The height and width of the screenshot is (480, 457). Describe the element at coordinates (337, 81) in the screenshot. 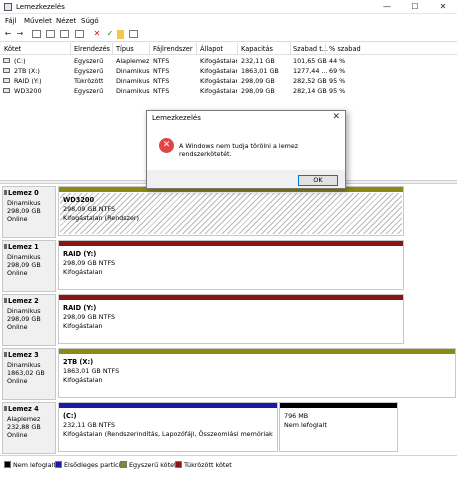

I see `cell-percent: 95 %` at that location.